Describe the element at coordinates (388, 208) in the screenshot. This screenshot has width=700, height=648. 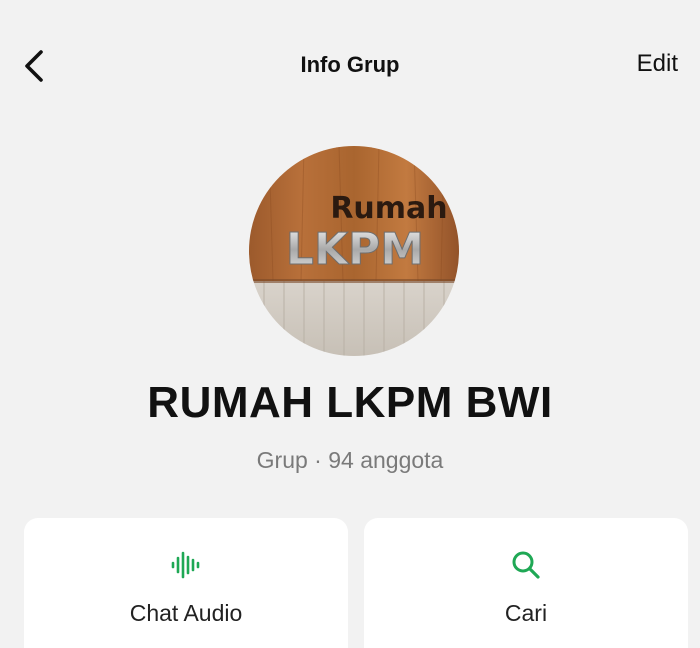
I see `avatar-logo-line1: Rumah` at that location.